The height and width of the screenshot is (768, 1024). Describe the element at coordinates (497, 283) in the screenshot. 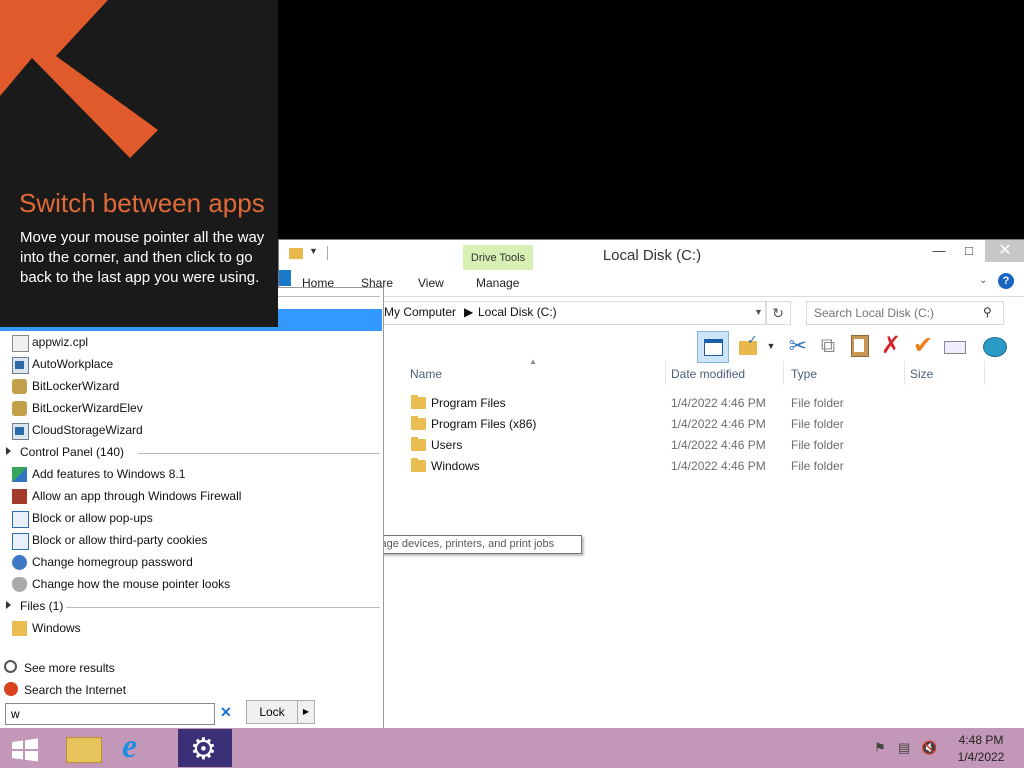

I see `tab-manage: Manage` at that location.